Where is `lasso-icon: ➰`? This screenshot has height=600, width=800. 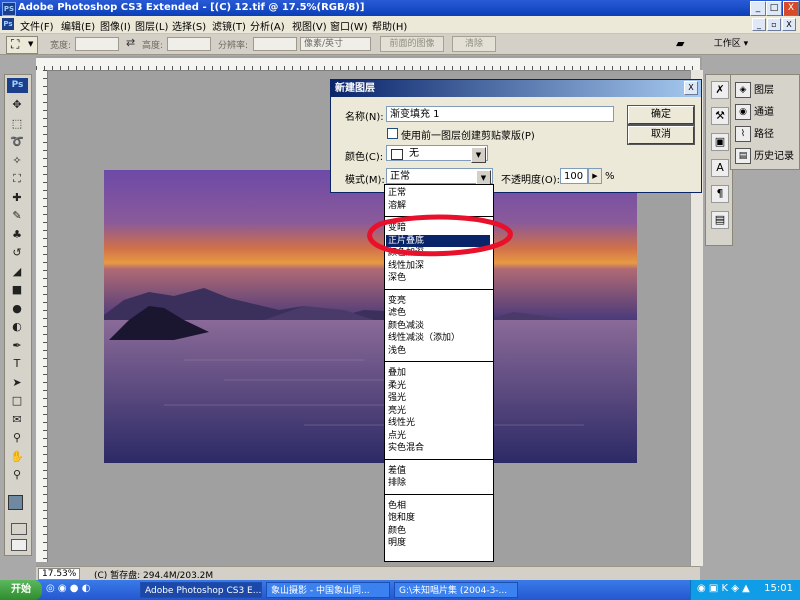 lasso-icon: ➰ is located at coordinates (17, 141).